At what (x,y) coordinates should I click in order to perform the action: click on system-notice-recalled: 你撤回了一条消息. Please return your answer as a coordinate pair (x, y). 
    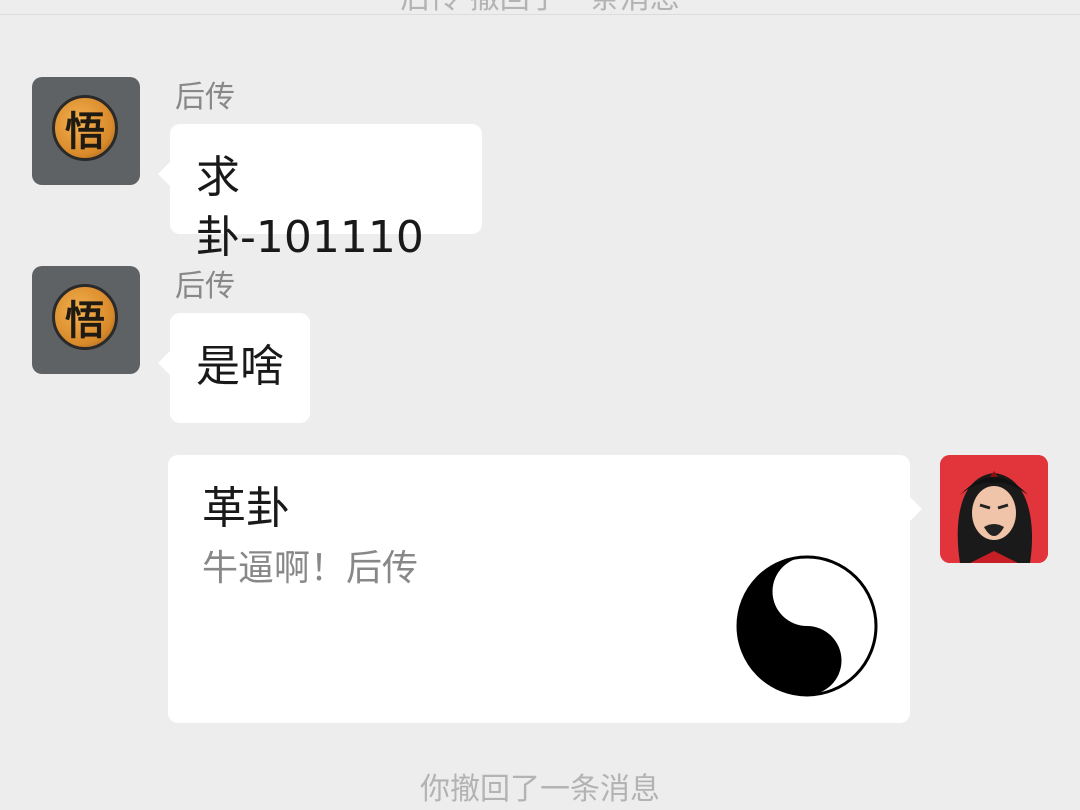
    Looking at the image, I should click on (540, 789).